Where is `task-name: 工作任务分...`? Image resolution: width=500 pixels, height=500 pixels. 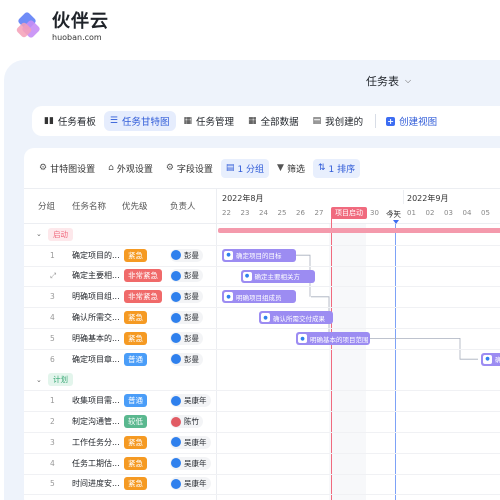
task-name: 工作任务分... is located at coordinates (96, 442).